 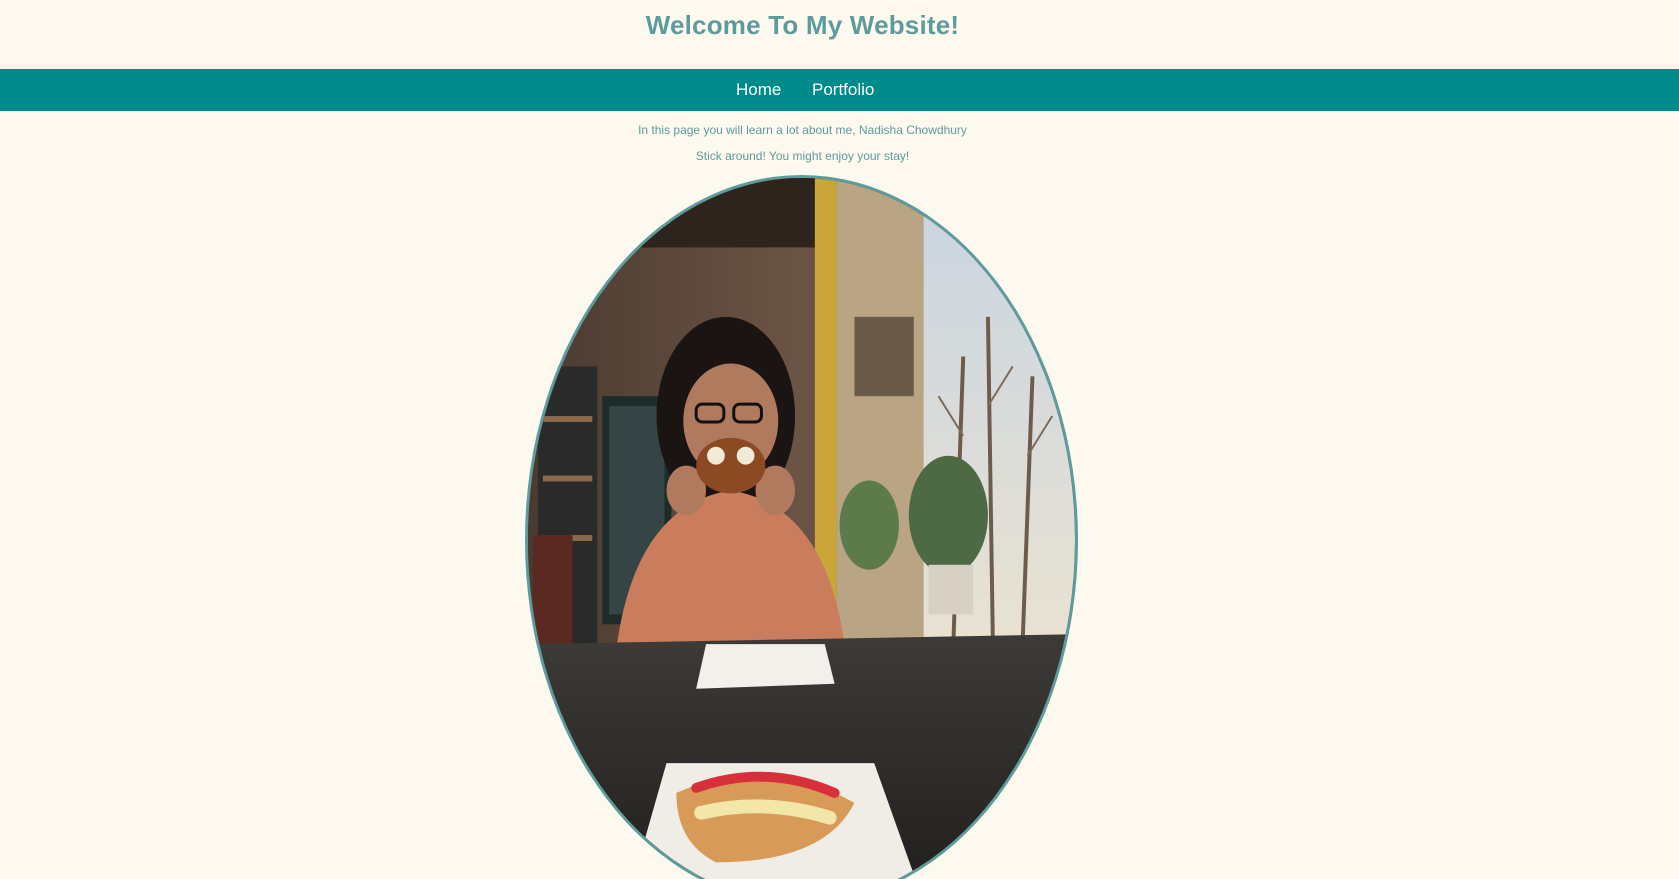 I want to click on page-title: Welcome To My Website!, so click(x=802, y=25).